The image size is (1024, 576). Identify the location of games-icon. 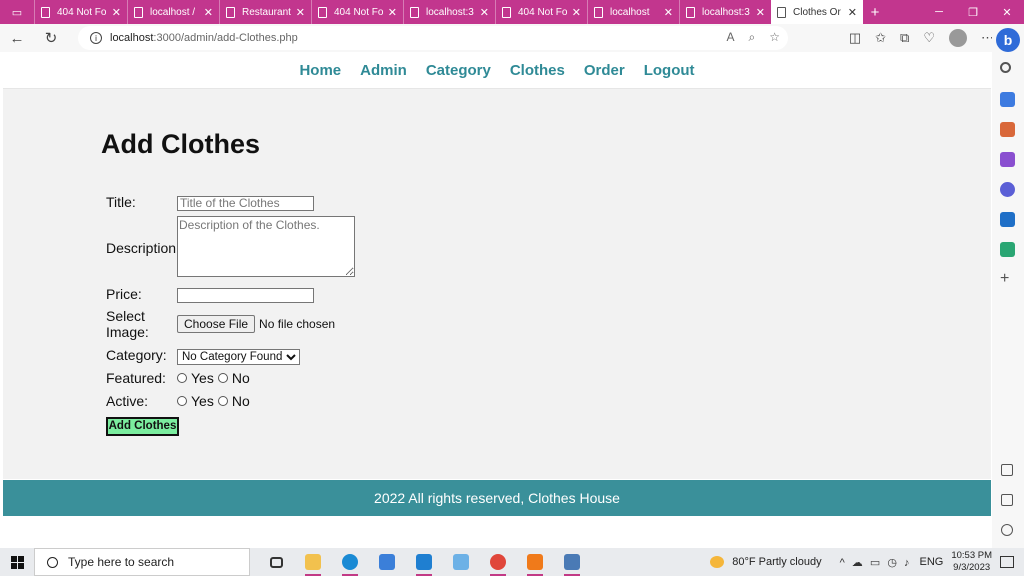
(1007, 159).